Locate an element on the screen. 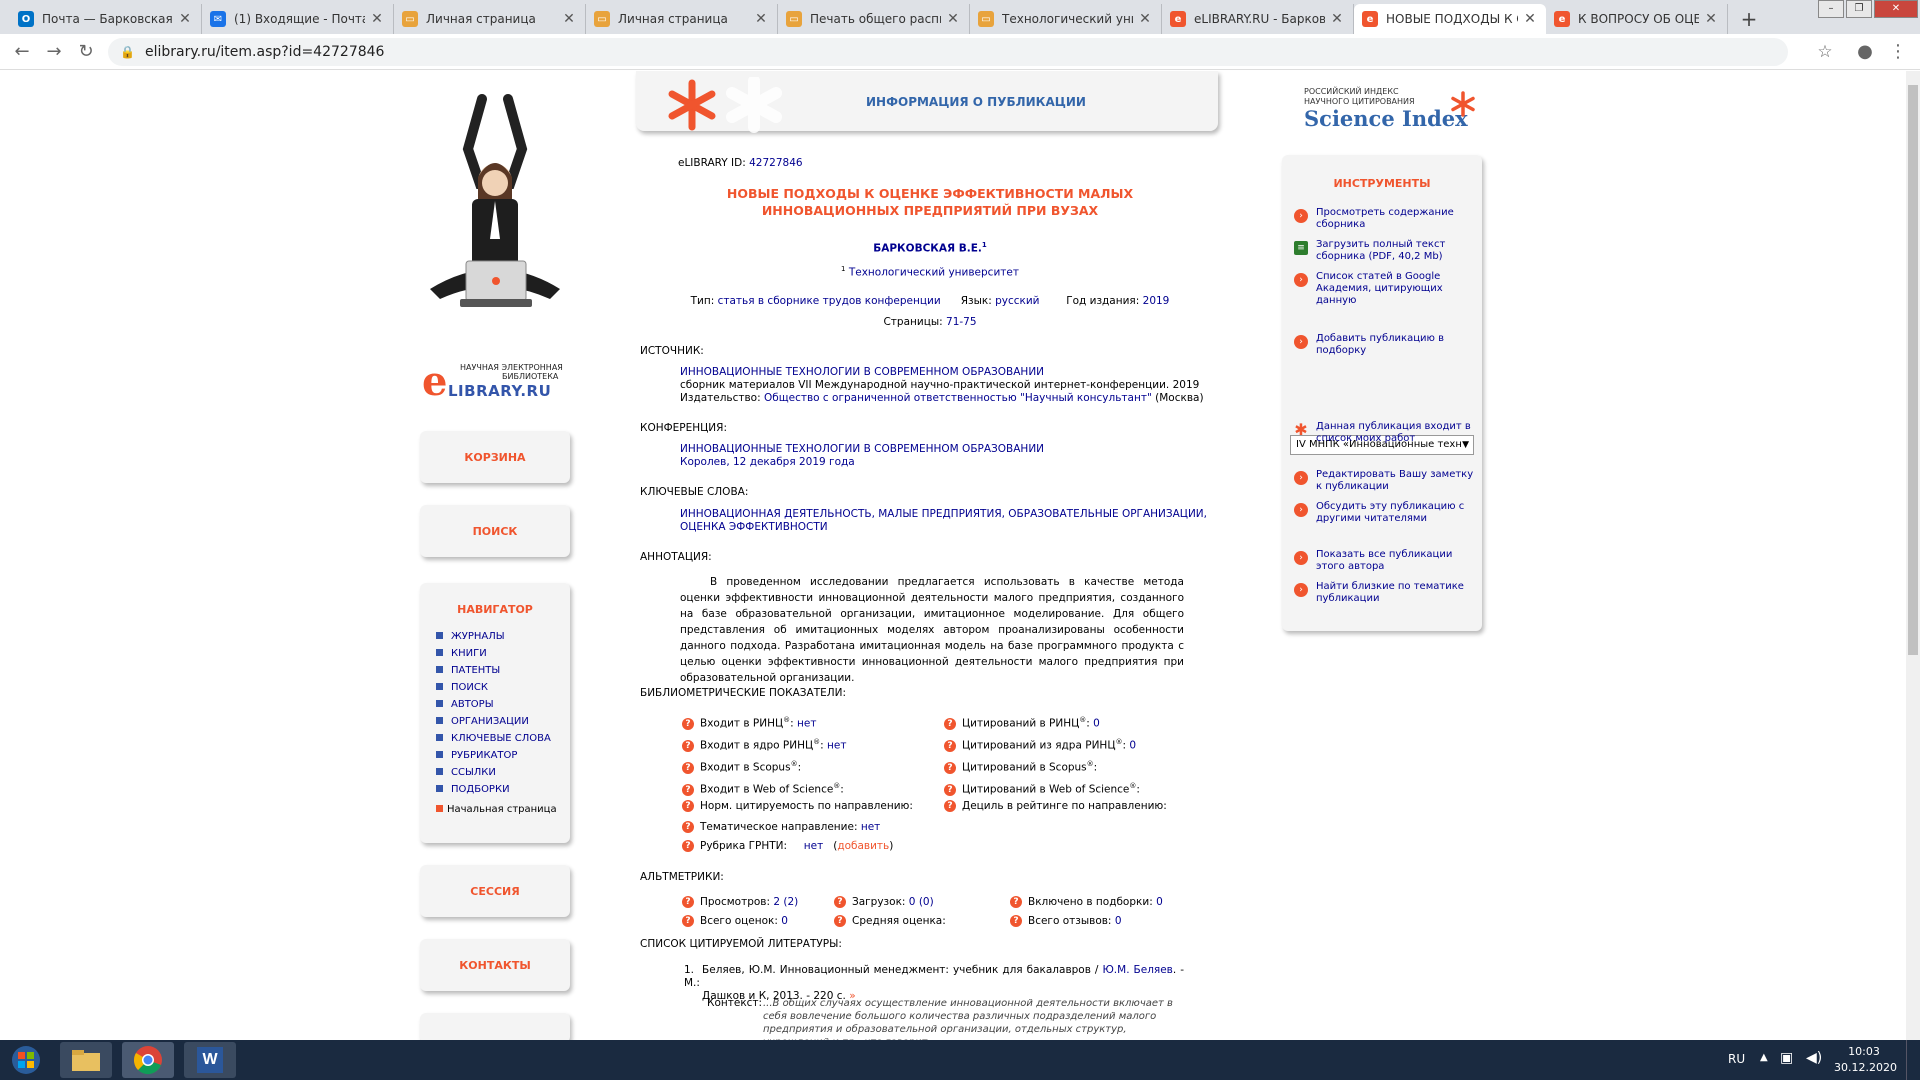 The width and height of the screenshot is (1920, 1080). nav-item-books: КНИГИ is located at coordinates (503, 653).